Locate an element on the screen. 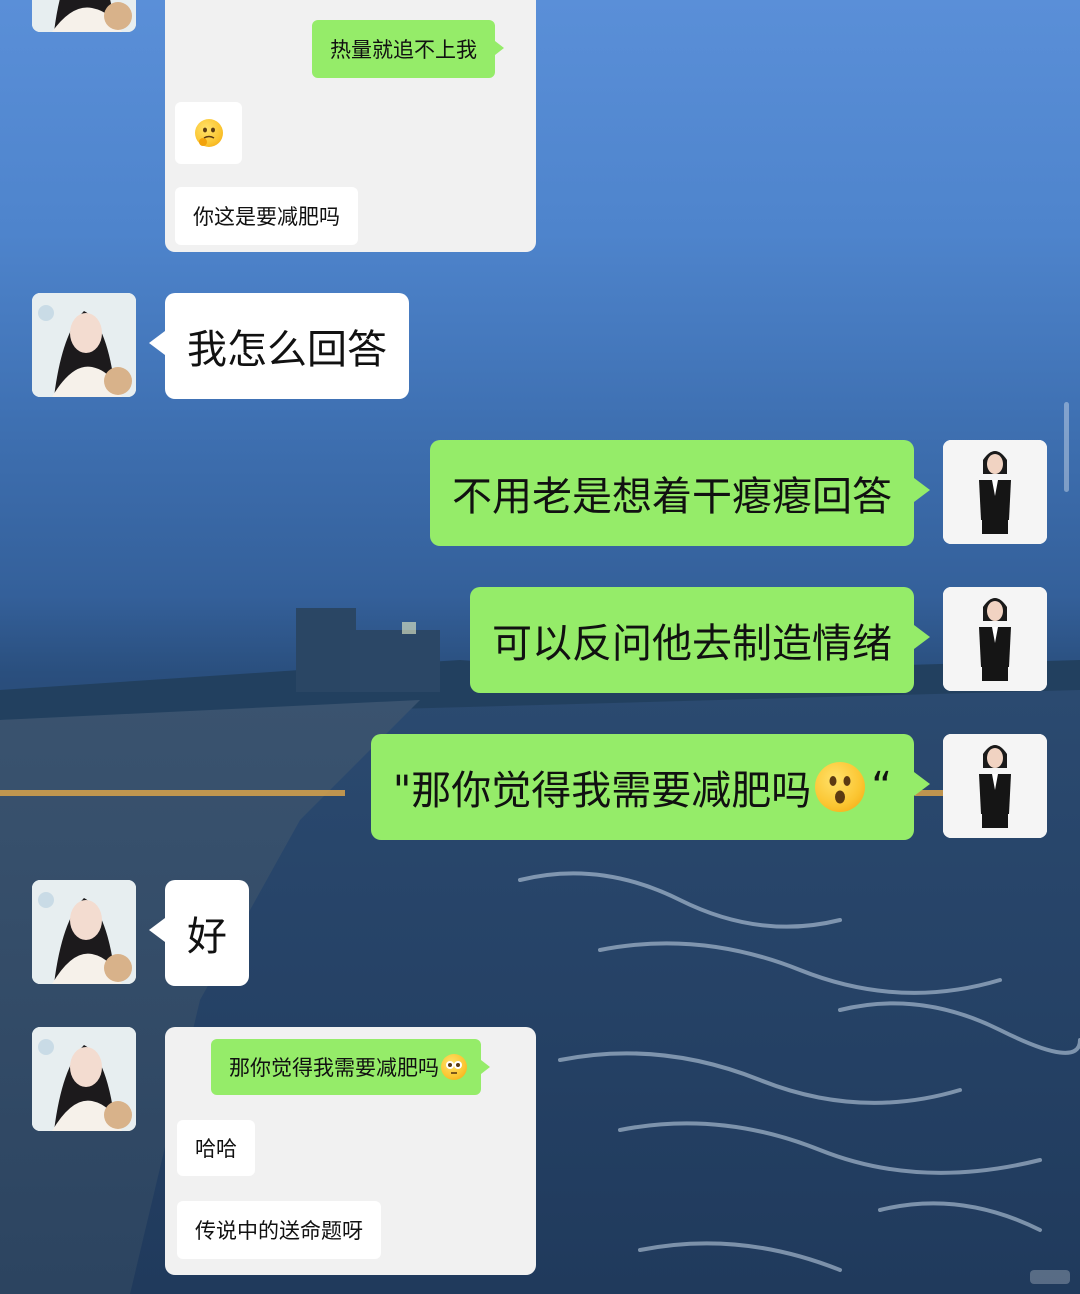  flushed-emoji-icon is located at coordinates (454, 1067).